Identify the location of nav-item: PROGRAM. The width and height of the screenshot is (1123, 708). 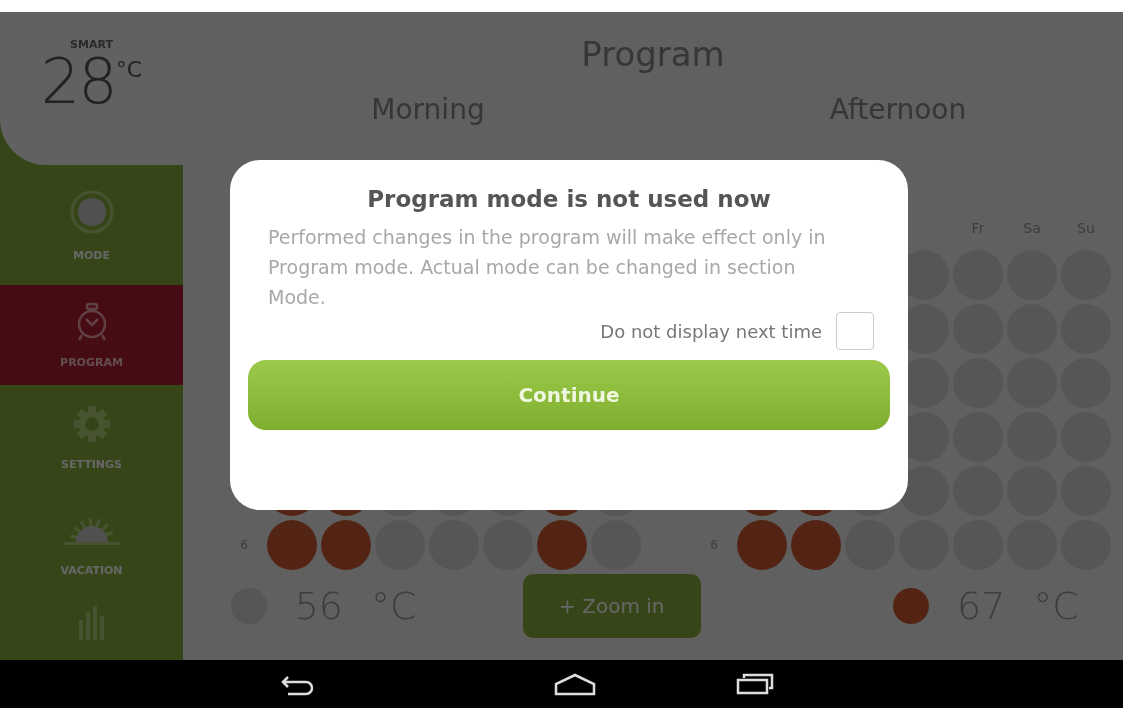
(91, 335).